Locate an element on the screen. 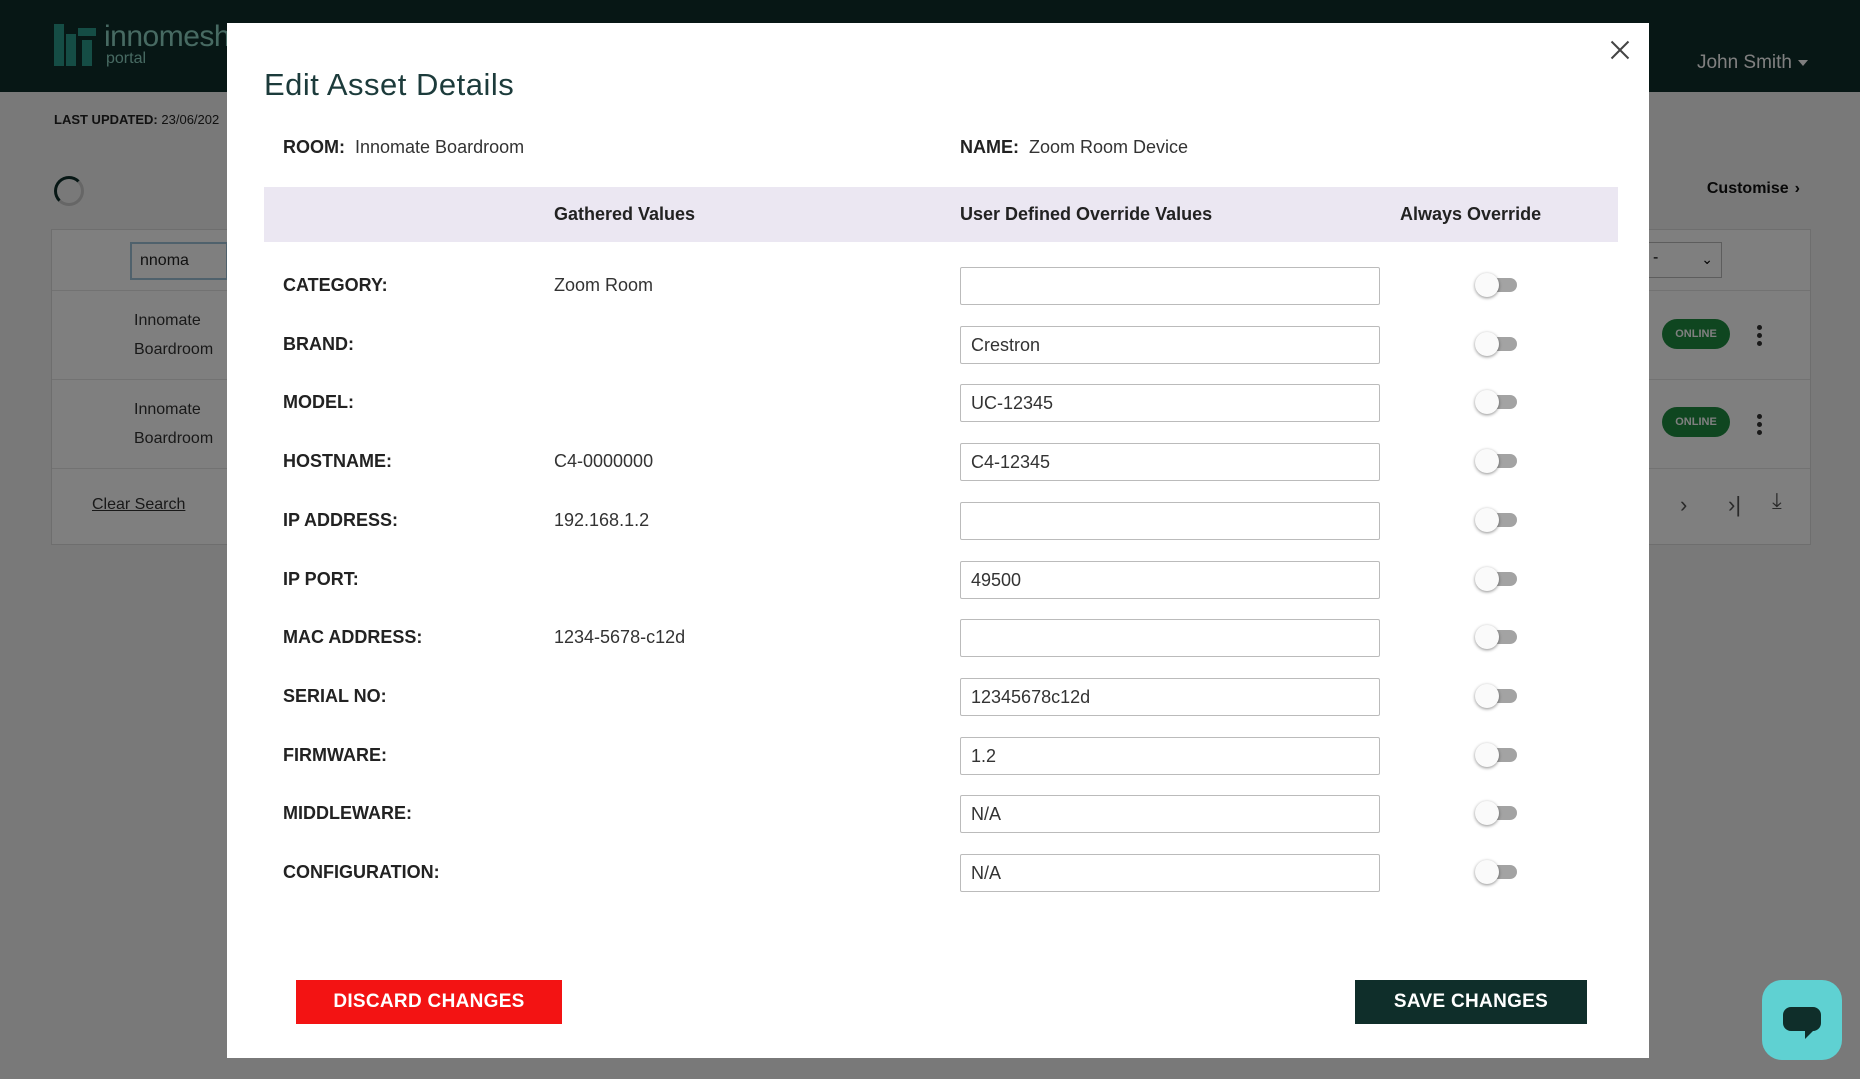 This screenshot has width=1860, height=1079. room-value: Innomate Boardroom is located at coordinates (440, 147).